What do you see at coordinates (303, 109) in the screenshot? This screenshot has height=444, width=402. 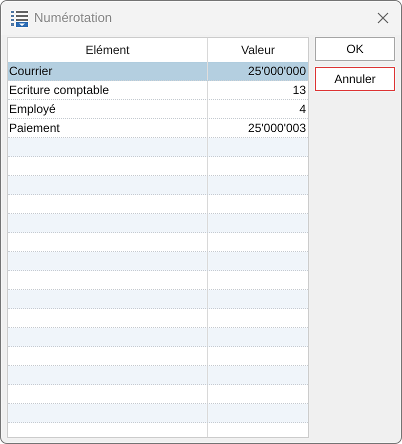 I see `table-cell-text: 4` at bounding box center [303, 109].